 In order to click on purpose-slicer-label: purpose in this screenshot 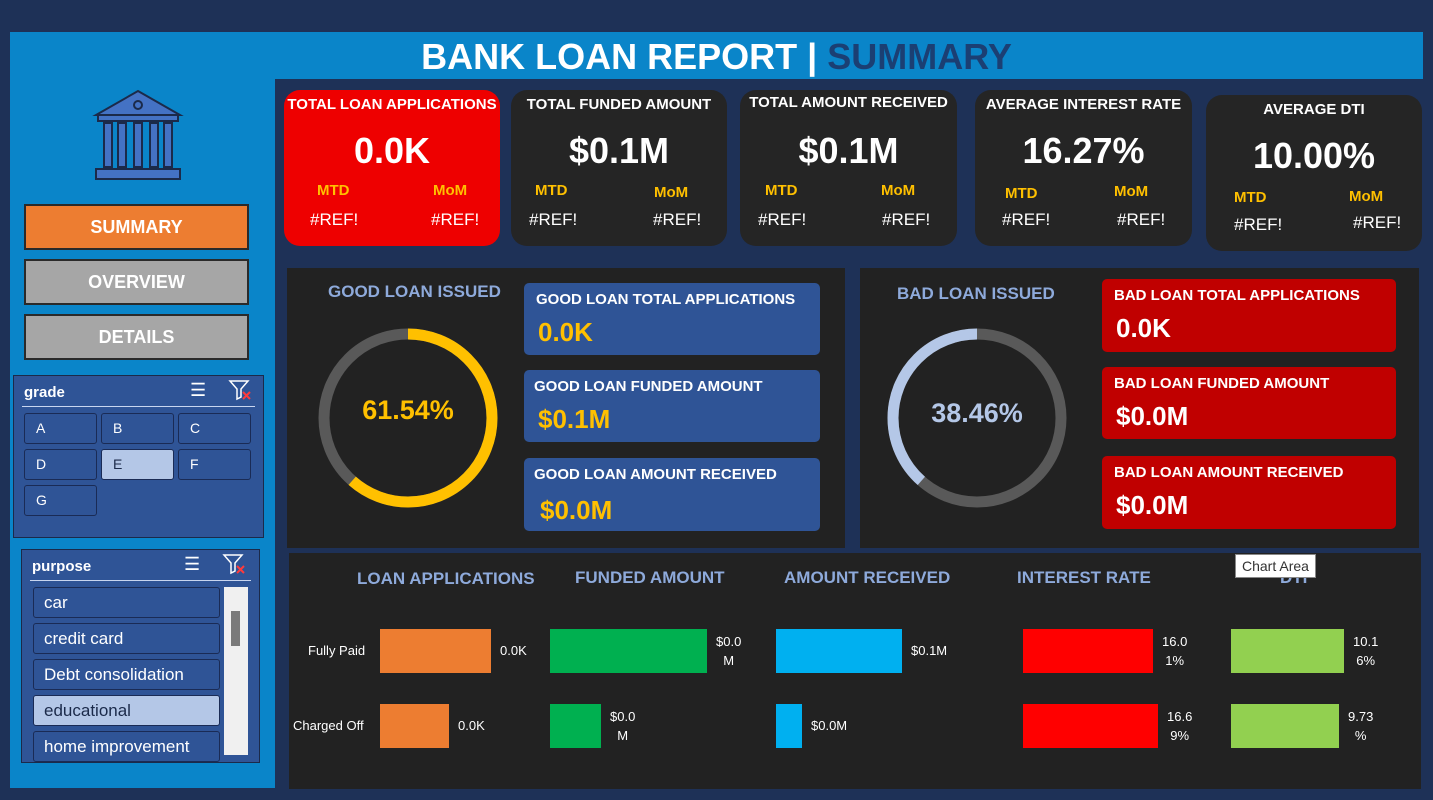, I will do `click(62, 566)`.